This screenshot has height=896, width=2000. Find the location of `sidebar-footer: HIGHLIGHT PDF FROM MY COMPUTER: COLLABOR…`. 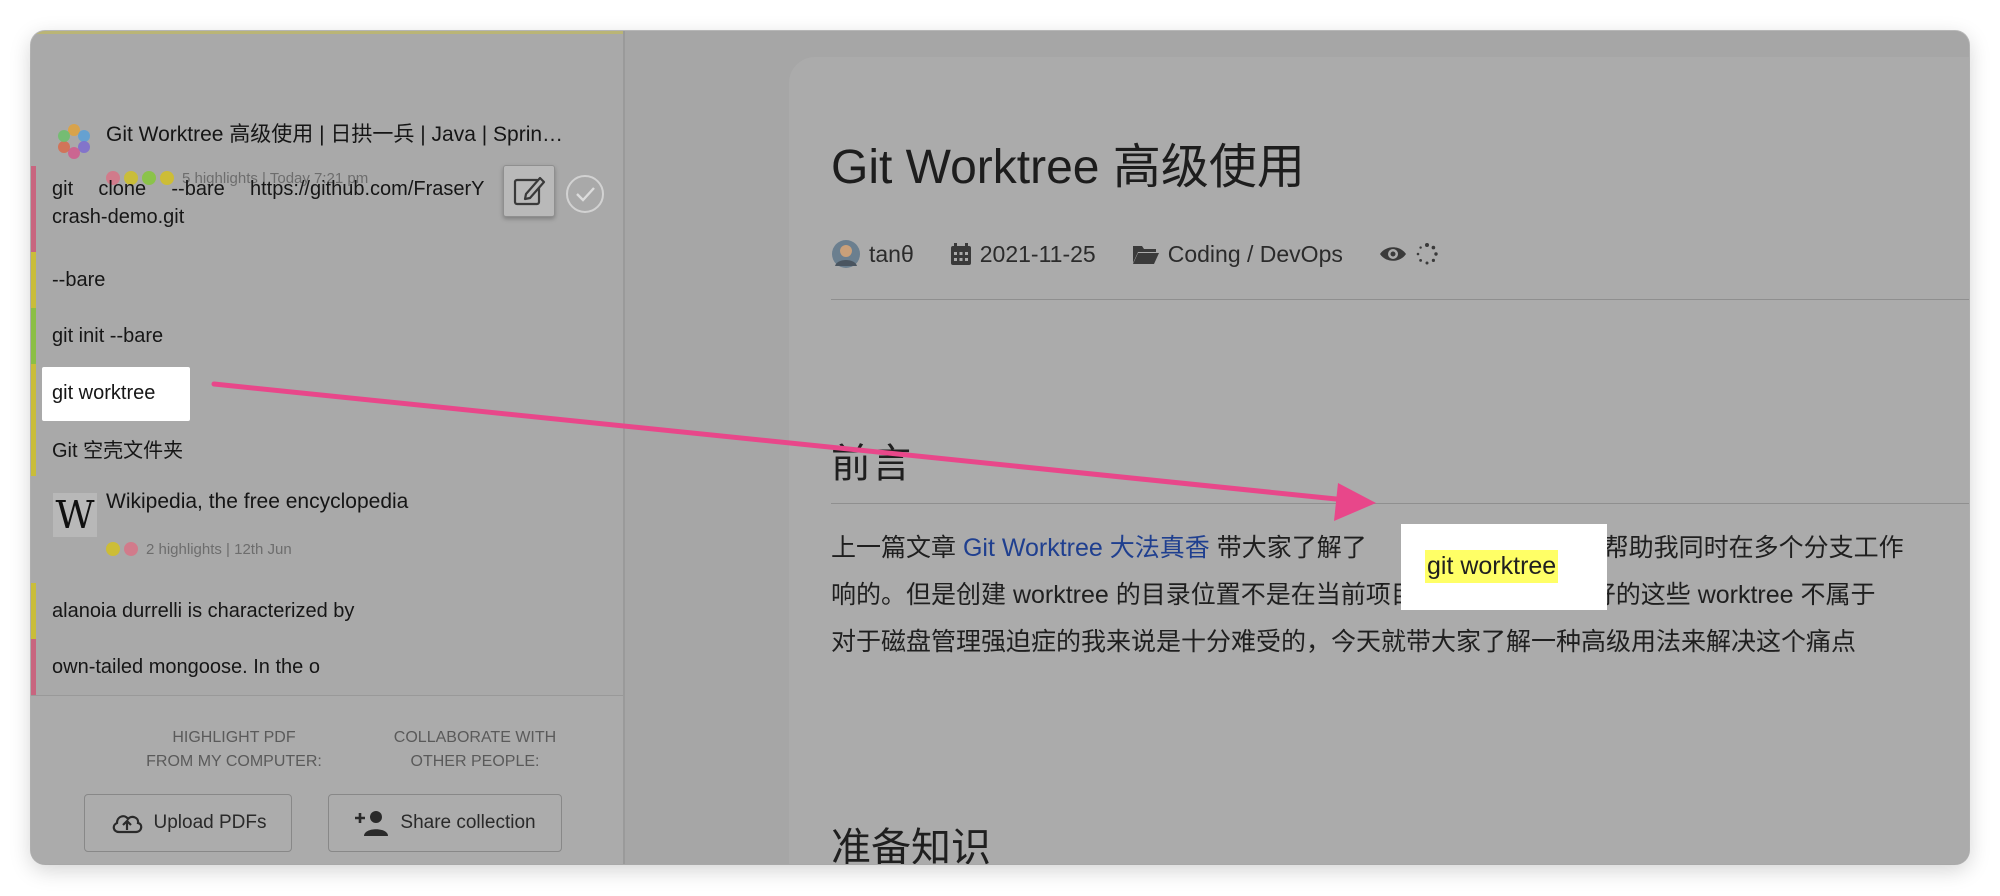

sidebar-footer: HIGHLIGHT PDF FROM MY COMPUTER: COLLABOR… is located at coordinates (327, 779).